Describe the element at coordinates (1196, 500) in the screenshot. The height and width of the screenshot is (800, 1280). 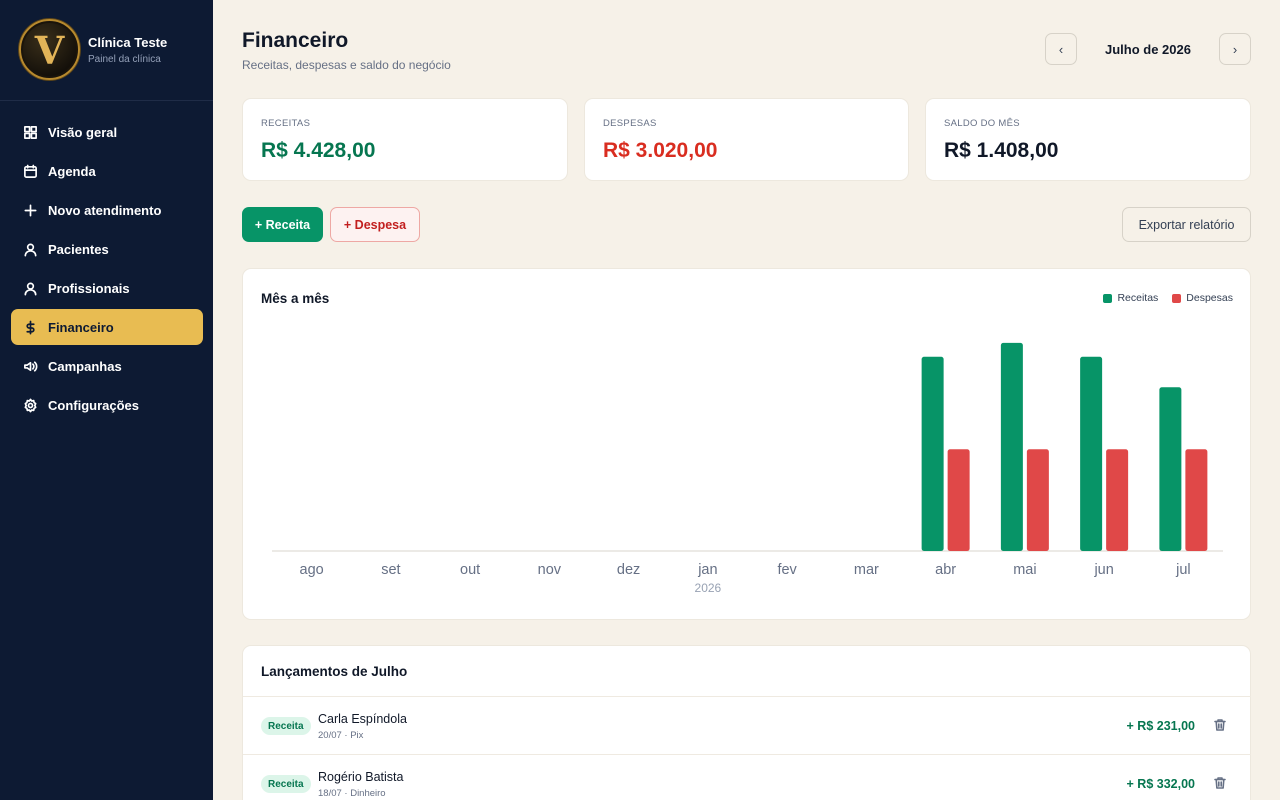
I see `bar-despesas-jul` at that location.